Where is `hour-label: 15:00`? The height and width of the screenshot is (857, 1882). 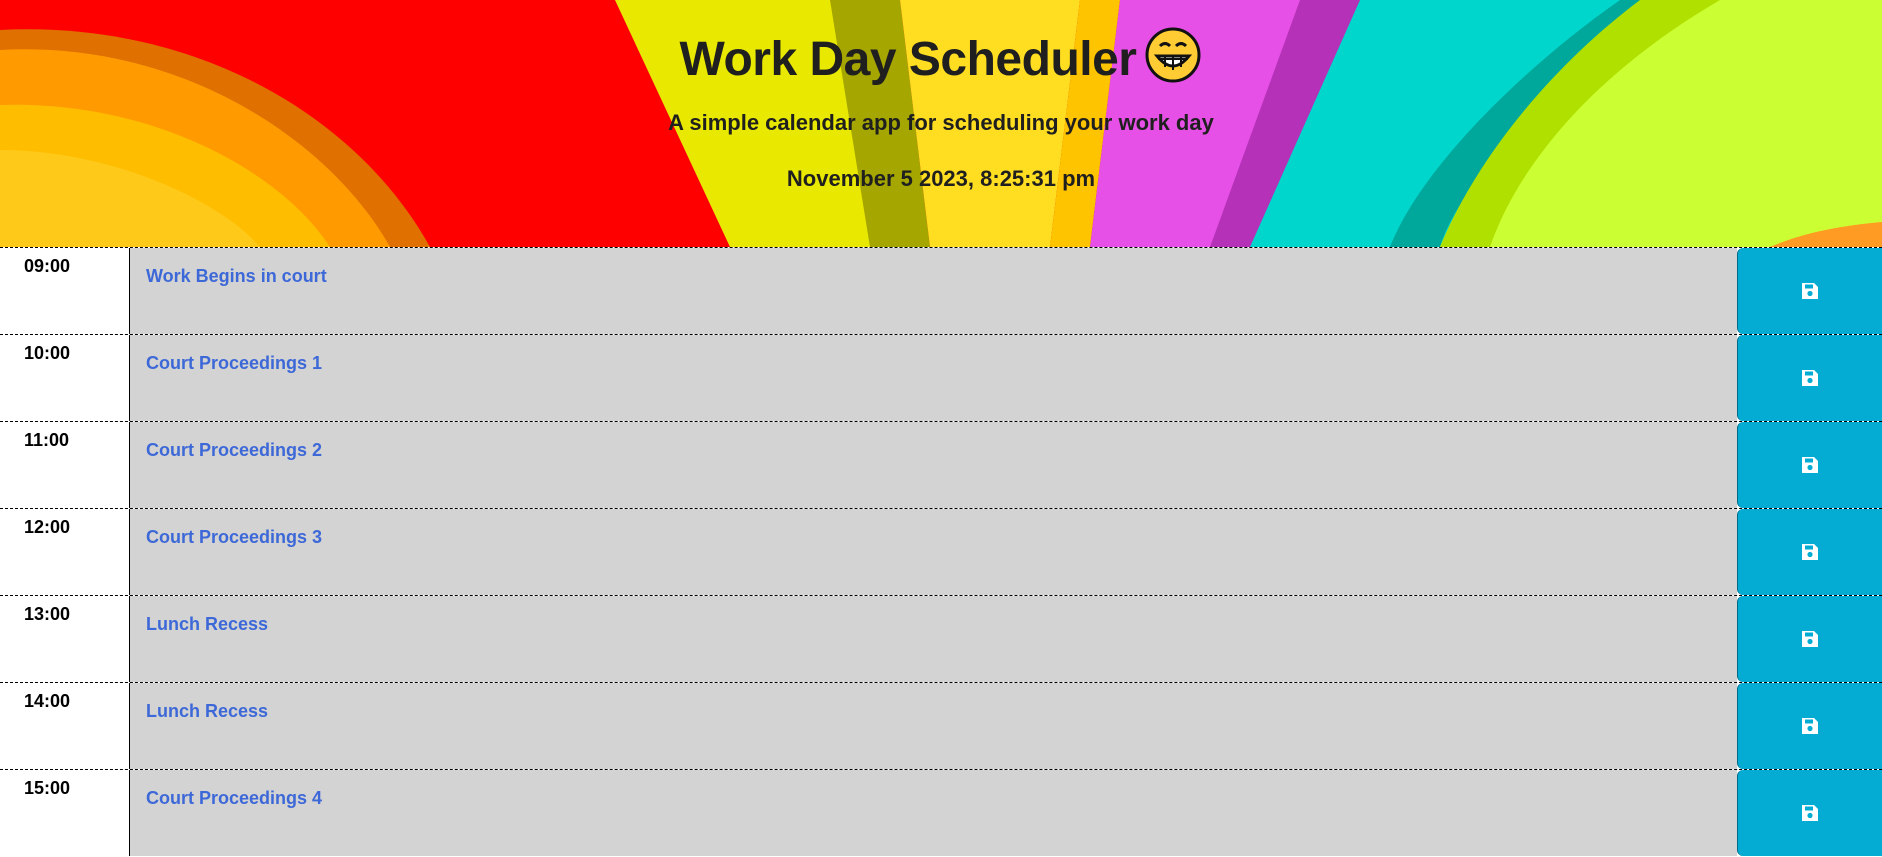 hour-label: 15:00 is located at coordinates (65, 813).